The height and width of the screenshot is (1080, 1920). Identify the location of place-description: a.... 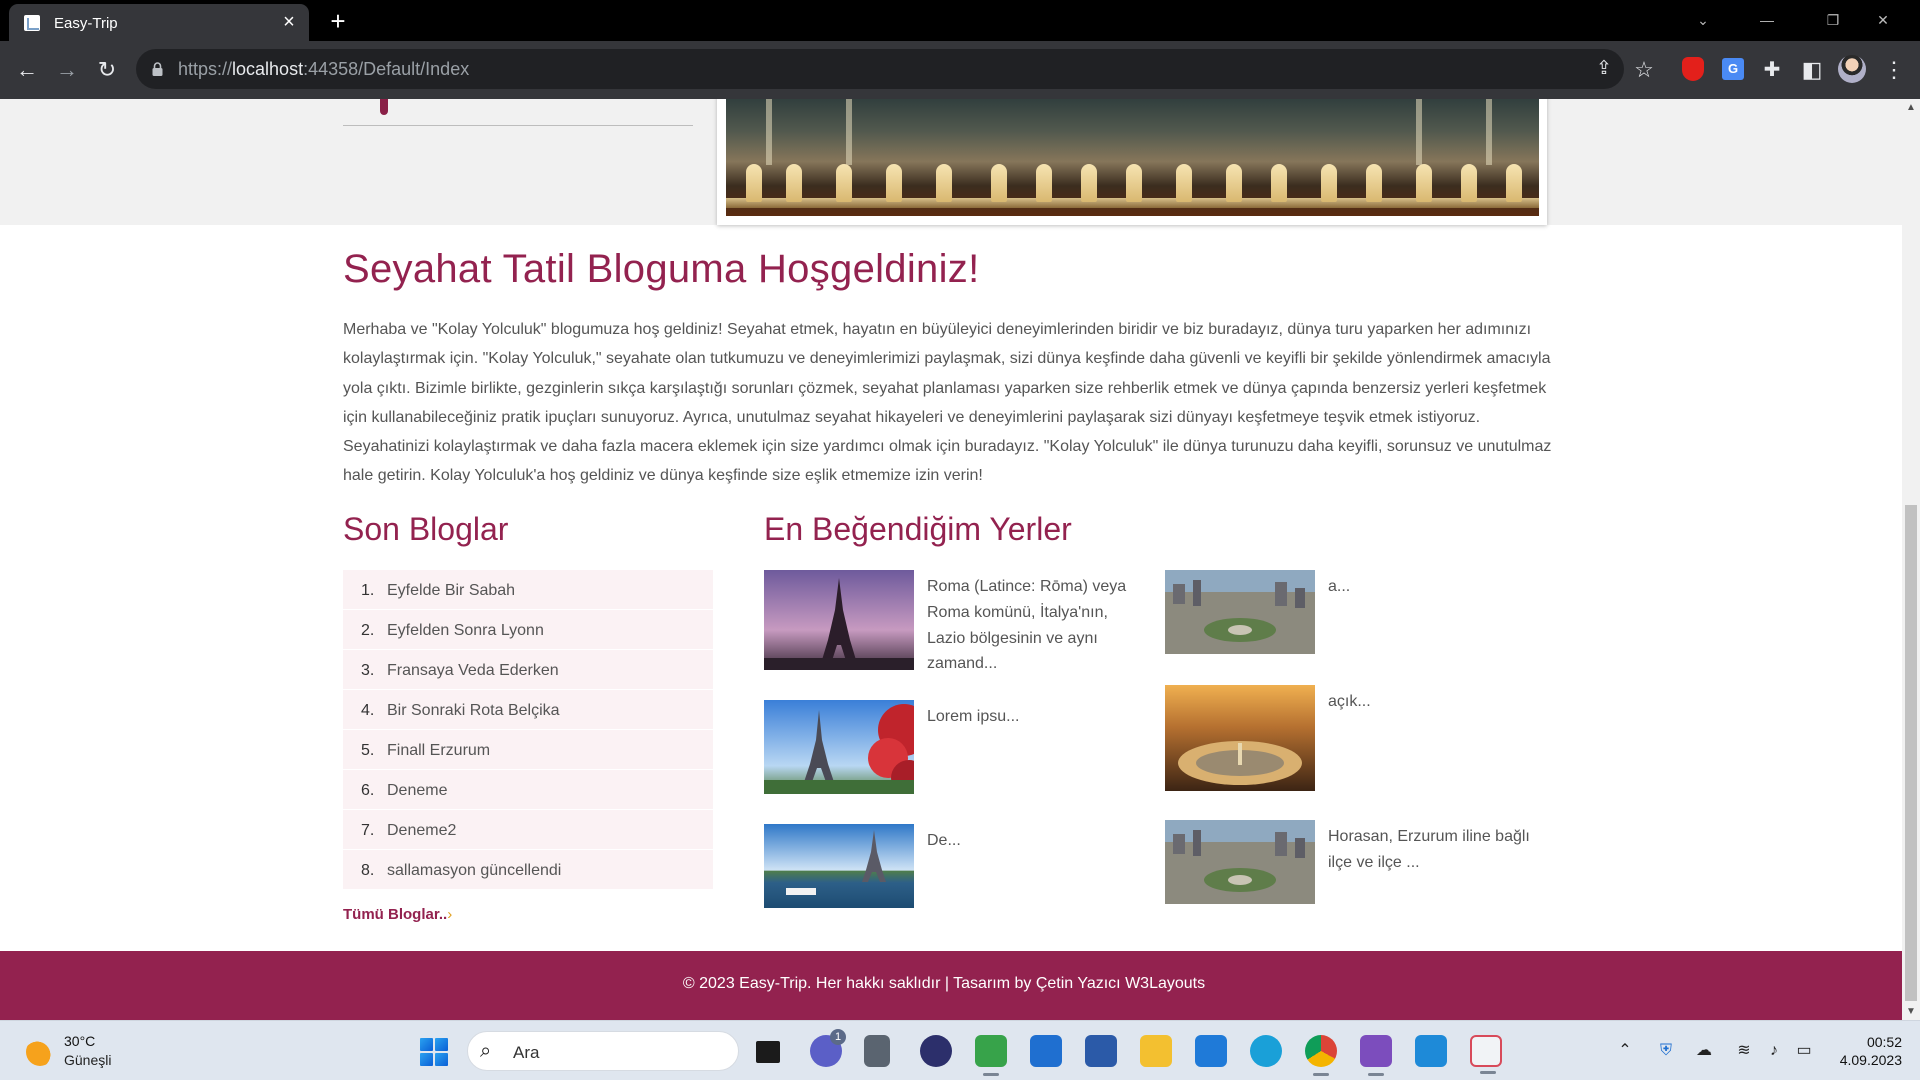
(1339, 586).